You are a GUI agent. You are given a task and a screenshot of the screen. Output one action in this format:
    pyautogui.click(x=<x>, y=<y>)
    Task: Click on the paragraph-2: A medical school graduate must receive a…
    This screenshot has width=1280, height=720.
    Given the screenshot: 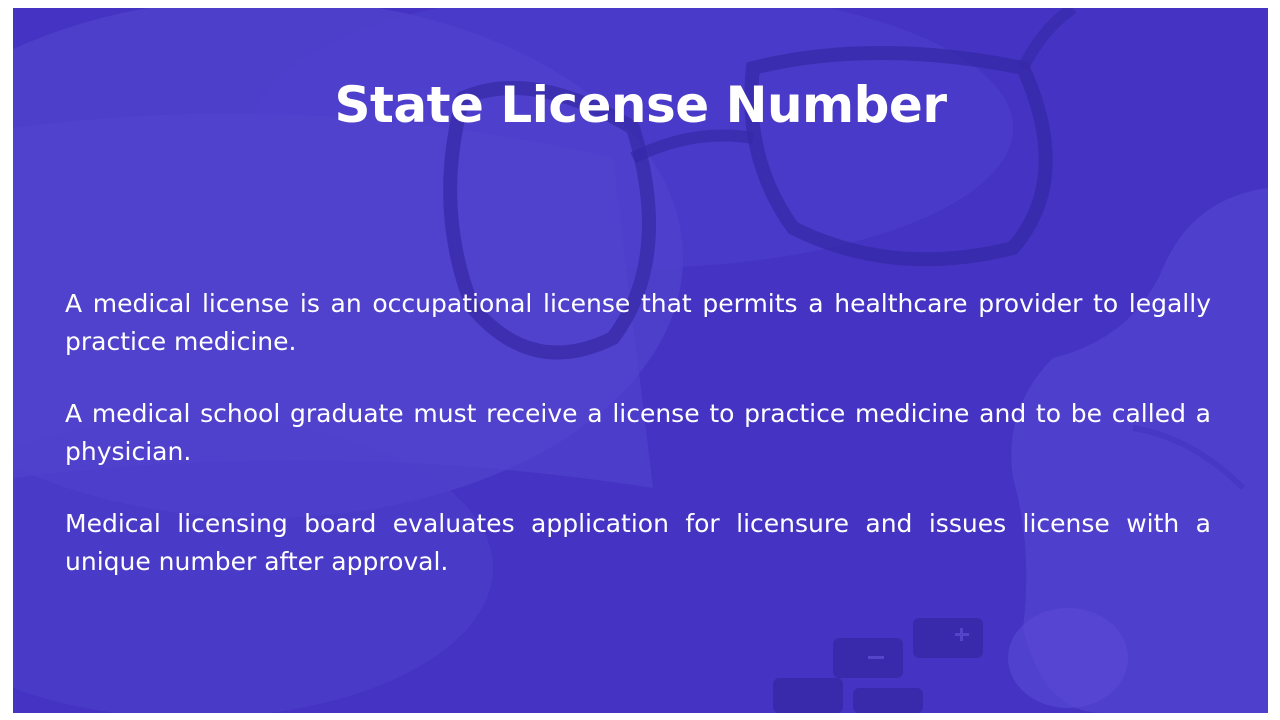 What is the action you would take?
    pyautogui.click(x=638, y=432)
    